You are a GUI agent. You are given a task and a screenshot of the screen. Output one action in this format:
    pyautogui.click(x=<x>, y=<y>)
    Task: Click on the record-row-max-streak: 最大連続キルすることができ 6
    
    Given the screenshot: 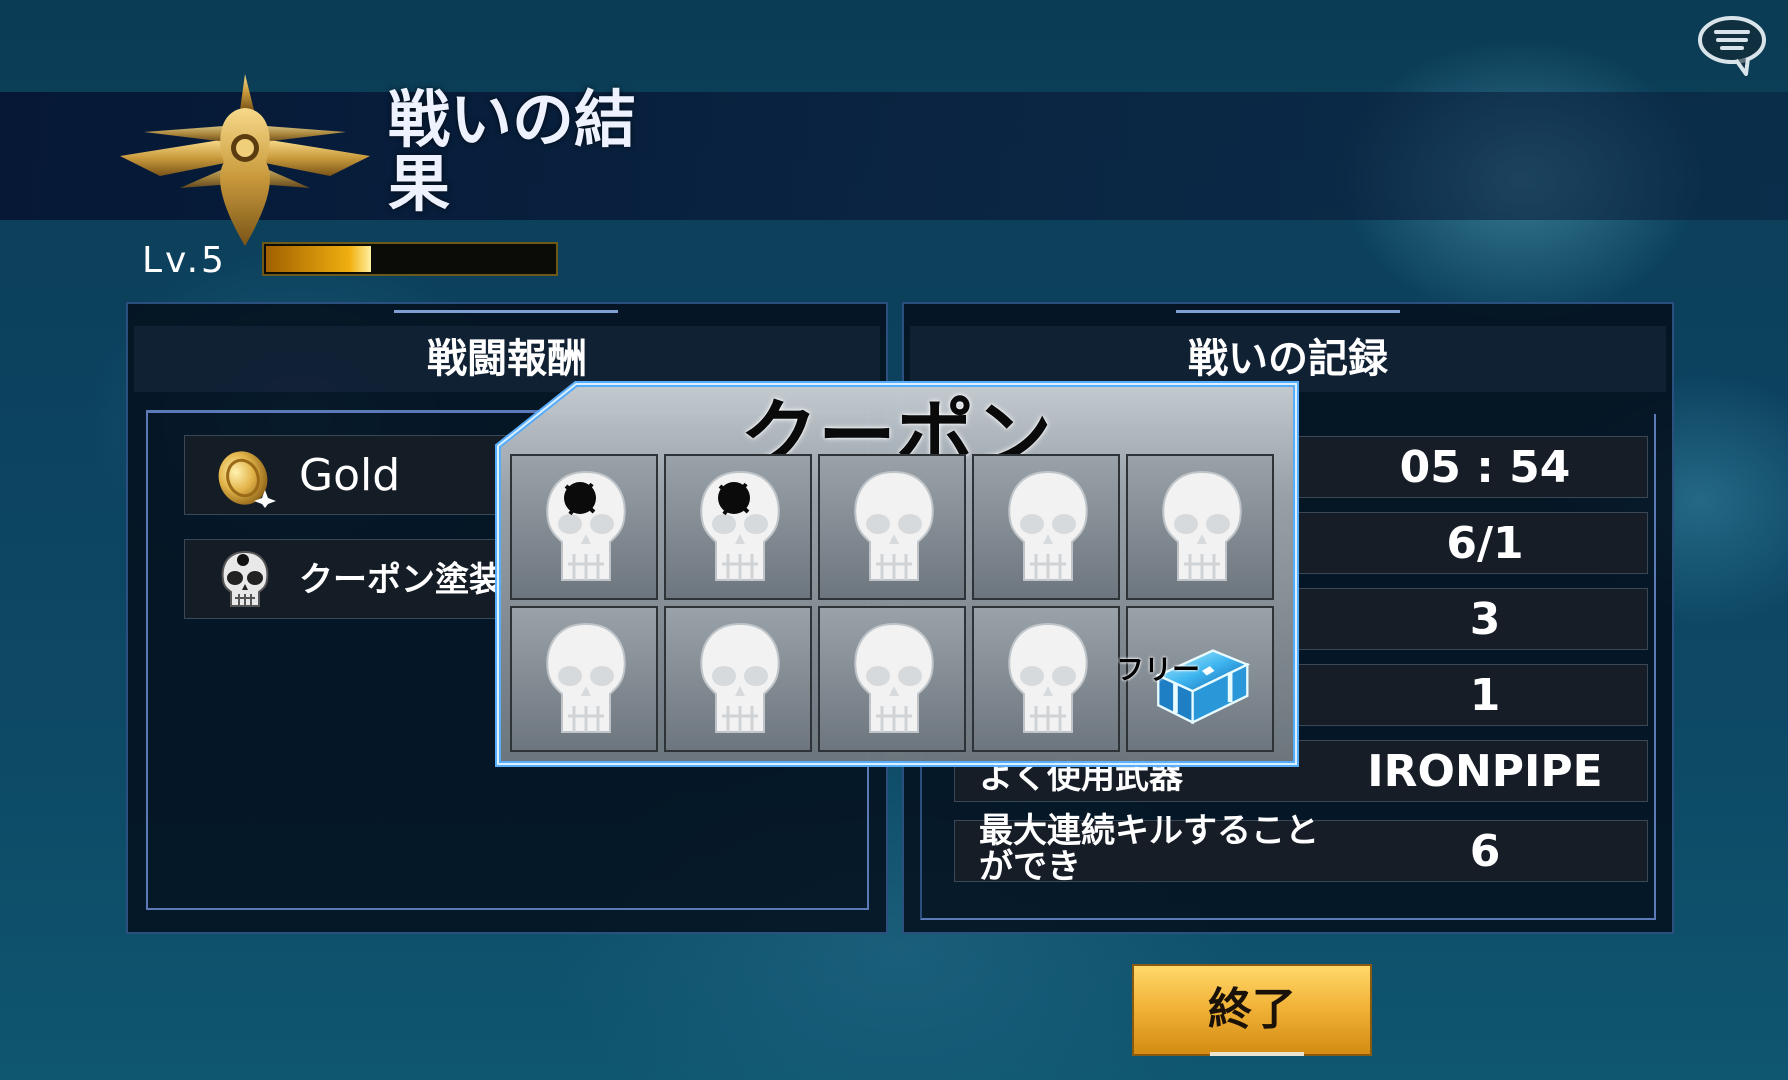 What is the action you would take?
    pyautogui.click(x=1301, y=849)
    